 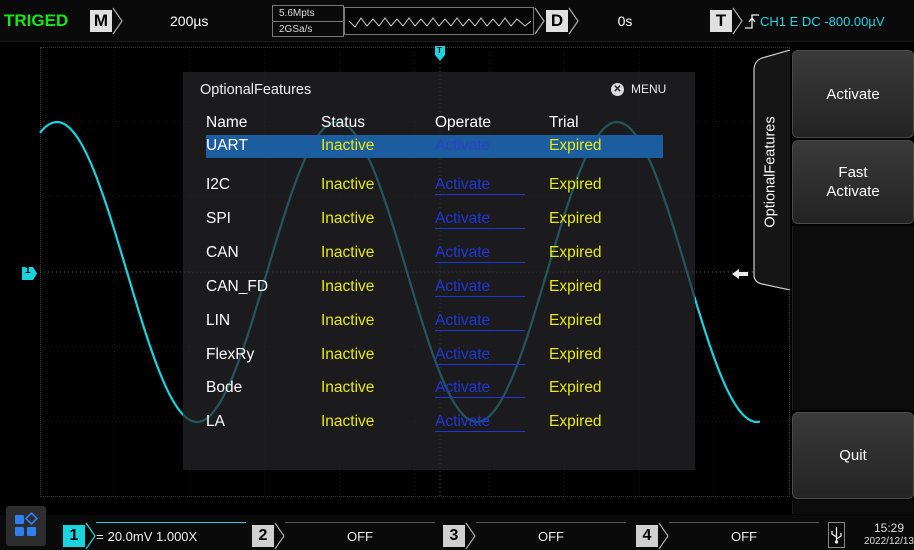 I want to click on quit-button-label: Quit, so click(x=853, y=455).